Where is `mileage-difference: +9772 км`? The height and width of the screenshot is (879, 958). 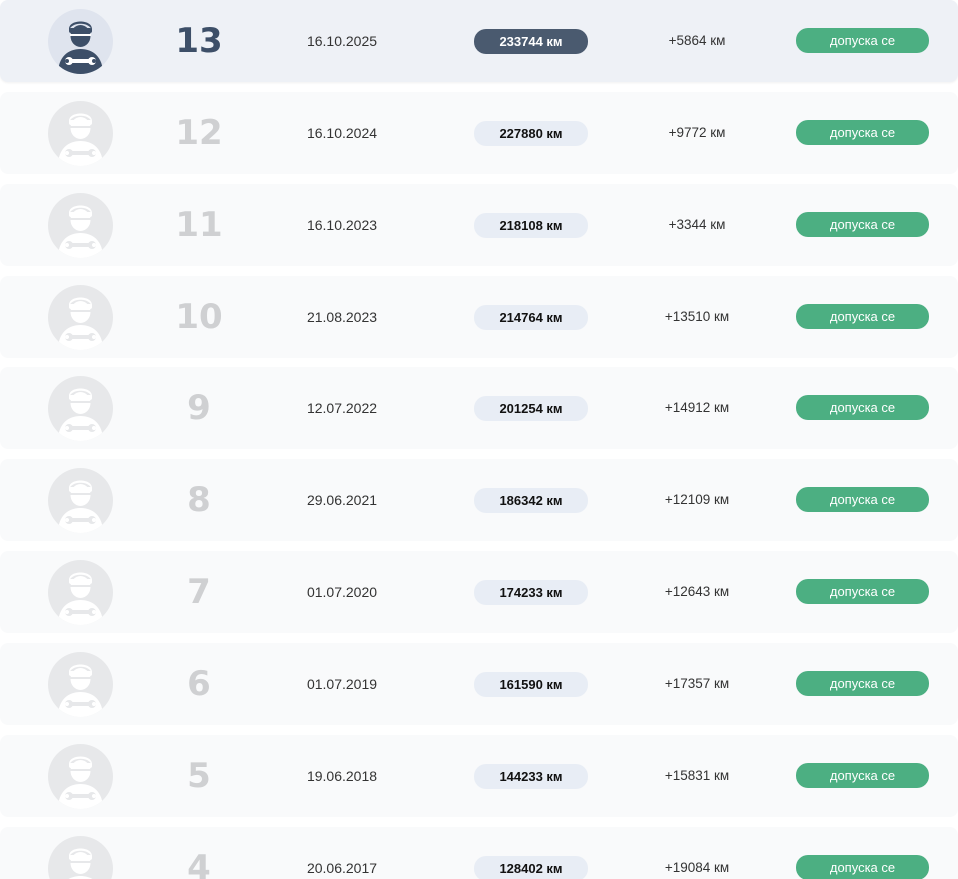
mileage-difference: +9772 км is located at coordinates (697, 132).